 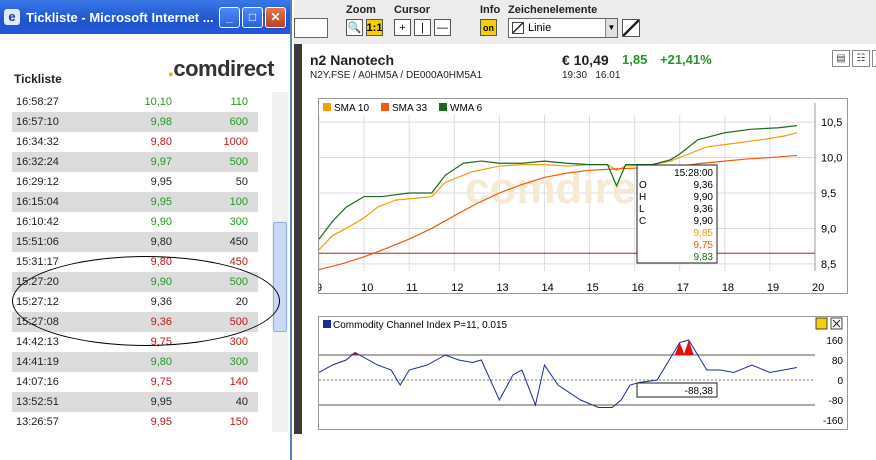 What do you see at coordinates (591, 75) in the screenshot?
I see `stock-time: 19:30 16.01` at bounding box center [591, 75].